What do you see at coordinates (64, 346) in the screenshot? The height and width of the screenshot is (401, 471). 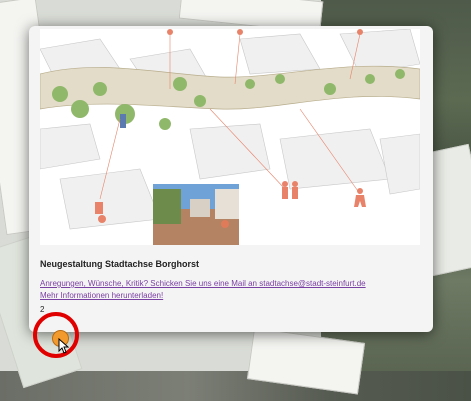 I see `mouse-pointer-icon` at bounding box center [64, 346].